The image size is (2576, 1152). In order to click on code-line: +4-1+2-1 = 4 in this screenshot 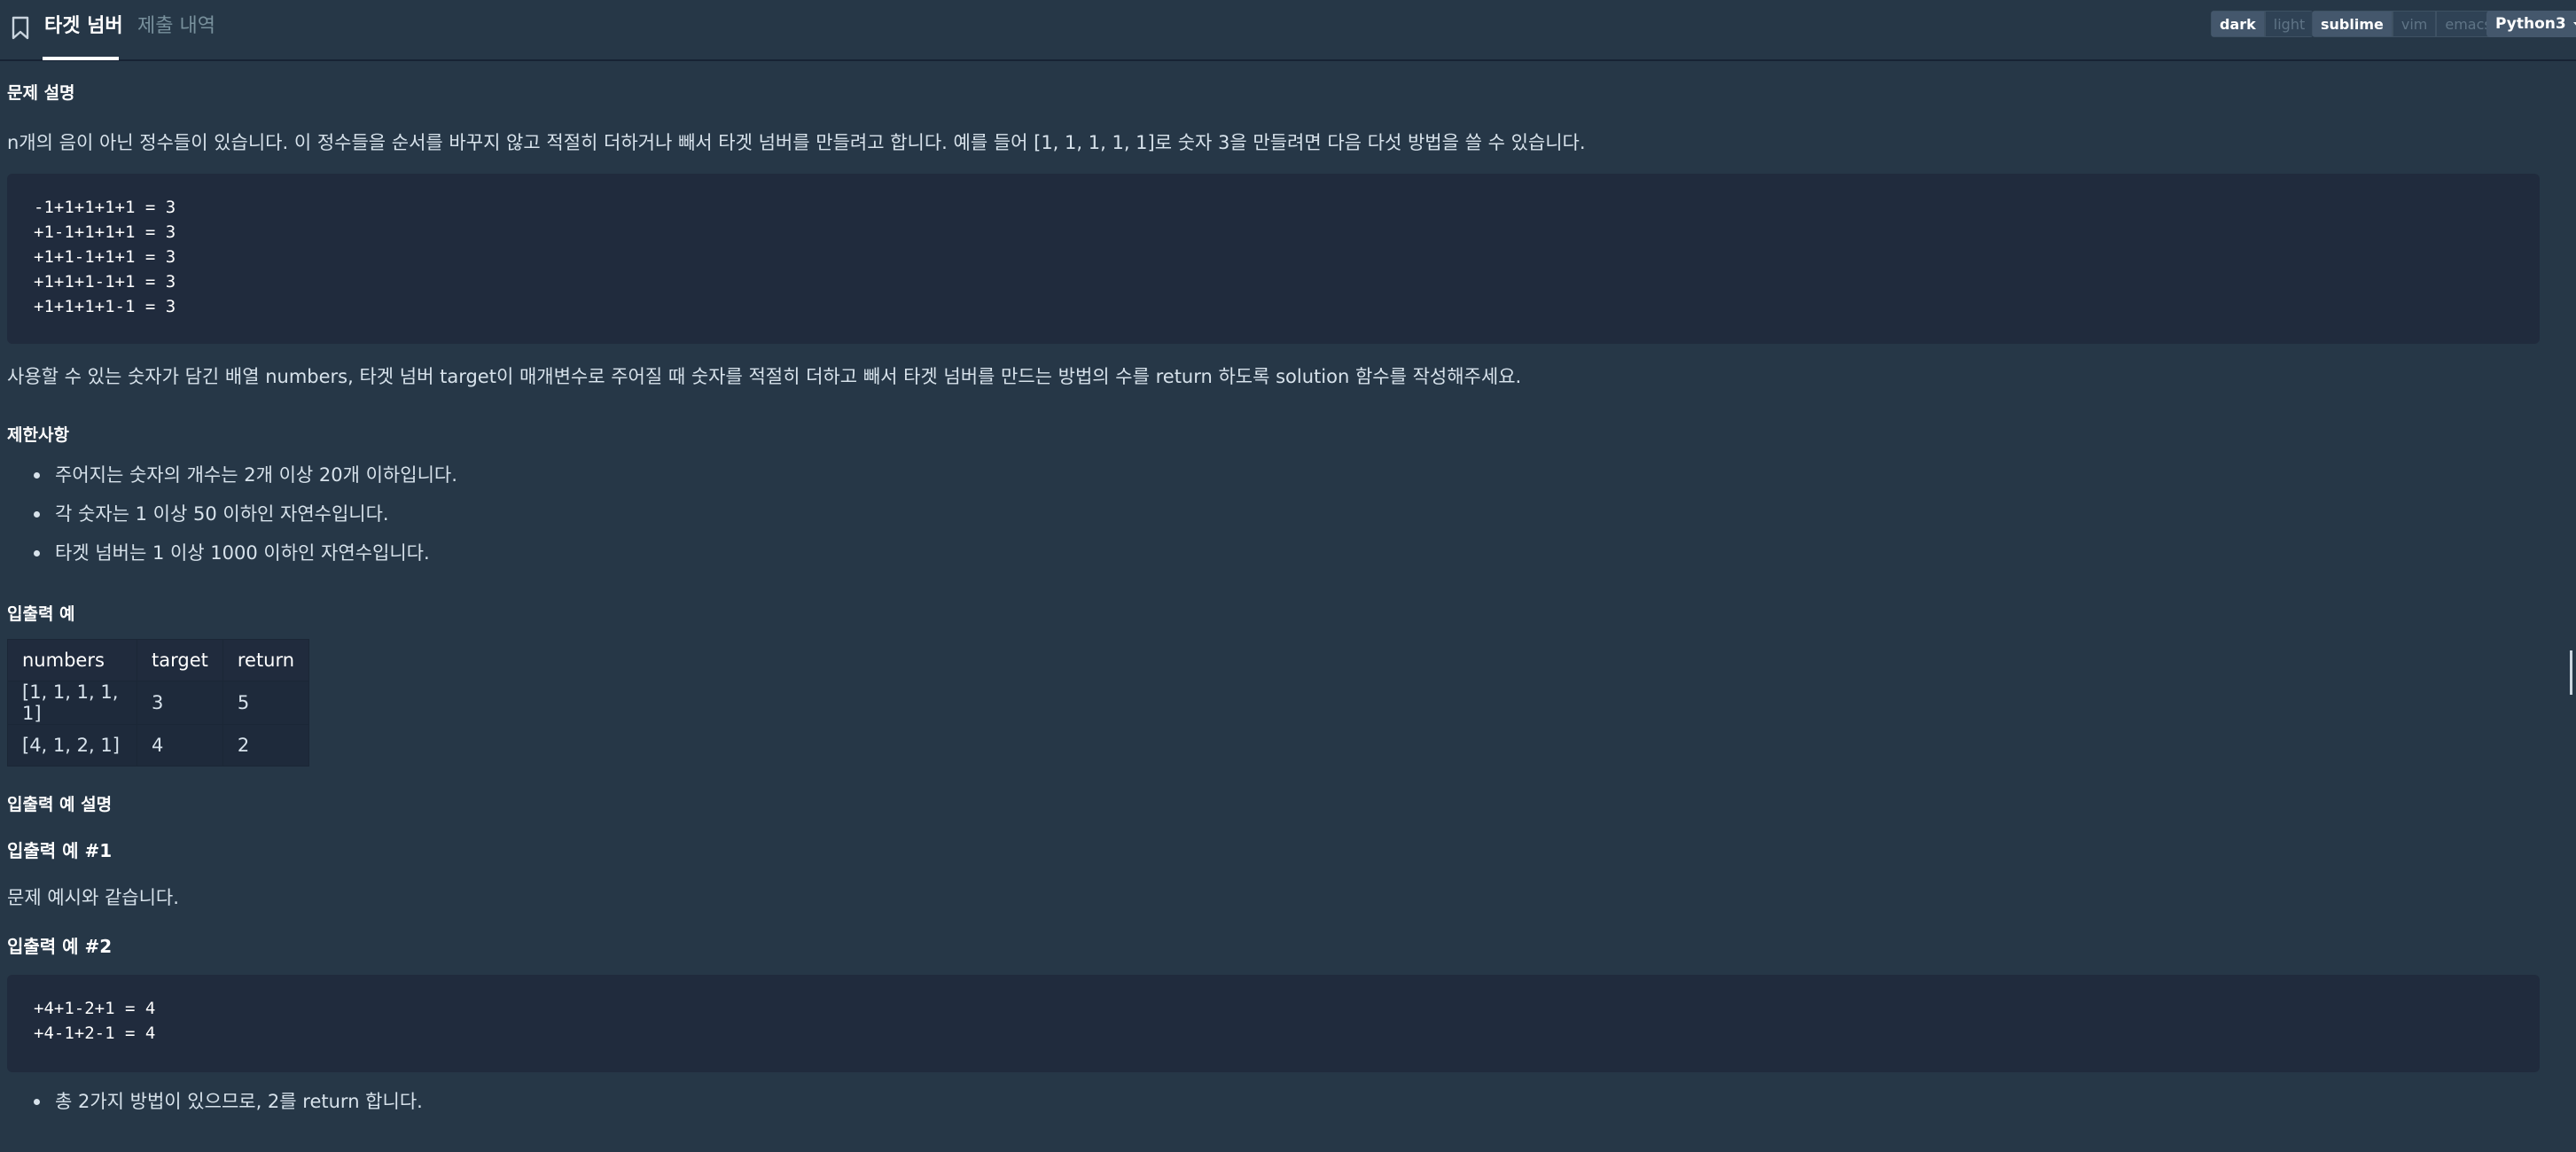, I will do `click(95, 1033)`.